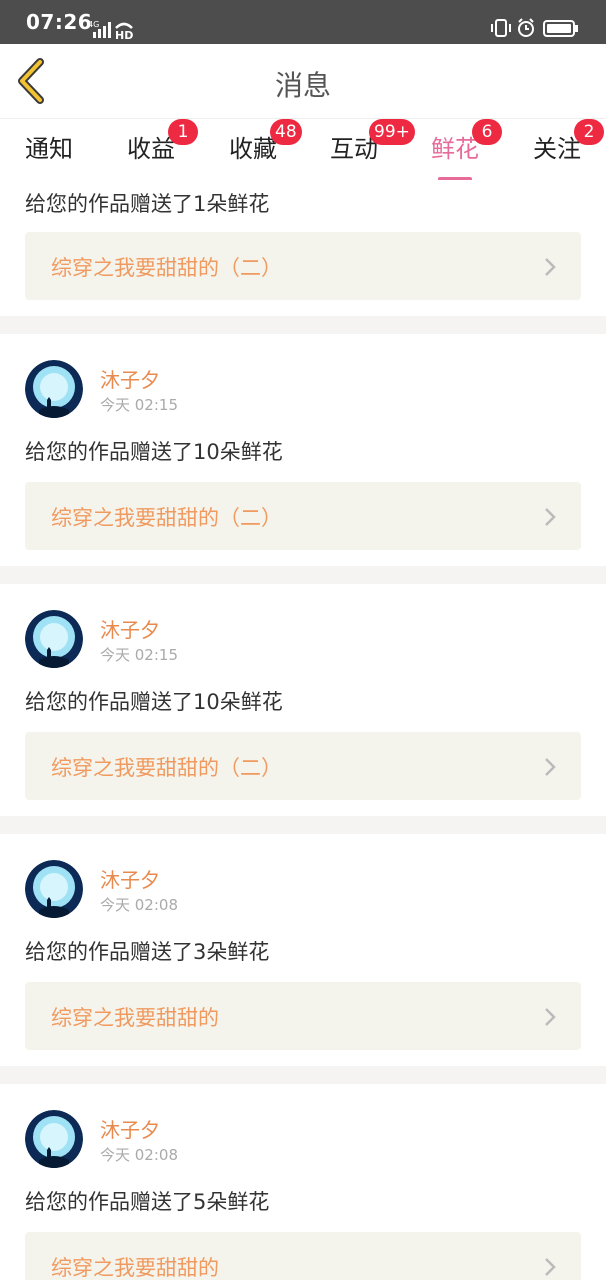 The height and width of the screenshot is (1280, 606). Describe the element at coordinates (151, 149) in the screenshot. I see `tab-label: 收益` at that location.